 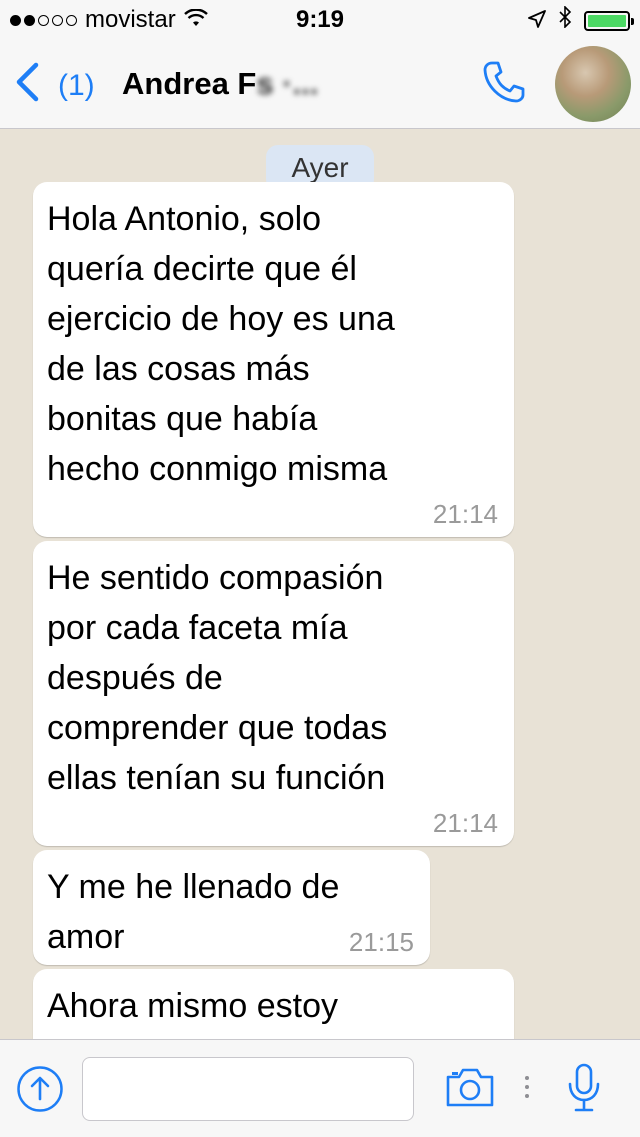 I want to click on composer-bar, so click(x=320, y=1088).